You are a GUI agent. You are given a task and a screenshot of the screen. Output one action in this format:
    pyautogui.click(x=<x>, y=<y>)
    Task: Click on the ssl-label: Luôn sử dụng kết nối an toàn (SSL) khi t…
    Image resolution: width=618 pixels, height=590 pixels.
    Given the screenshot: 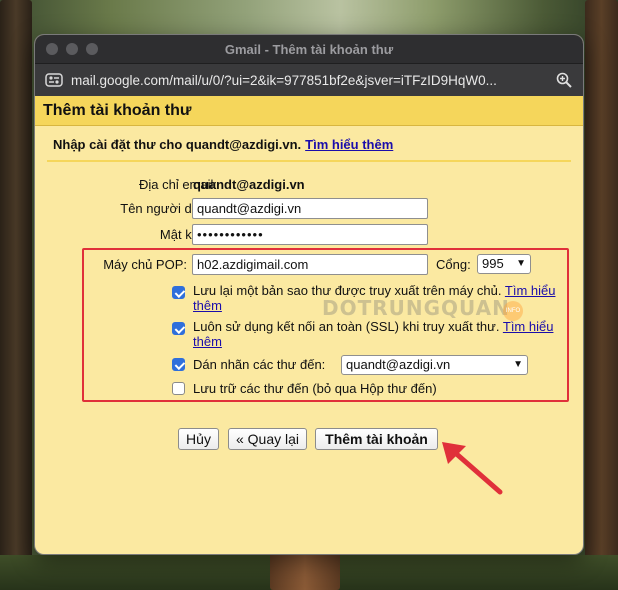 What is the action you would take?
    pyautogui.click(x=346, y=326)
    